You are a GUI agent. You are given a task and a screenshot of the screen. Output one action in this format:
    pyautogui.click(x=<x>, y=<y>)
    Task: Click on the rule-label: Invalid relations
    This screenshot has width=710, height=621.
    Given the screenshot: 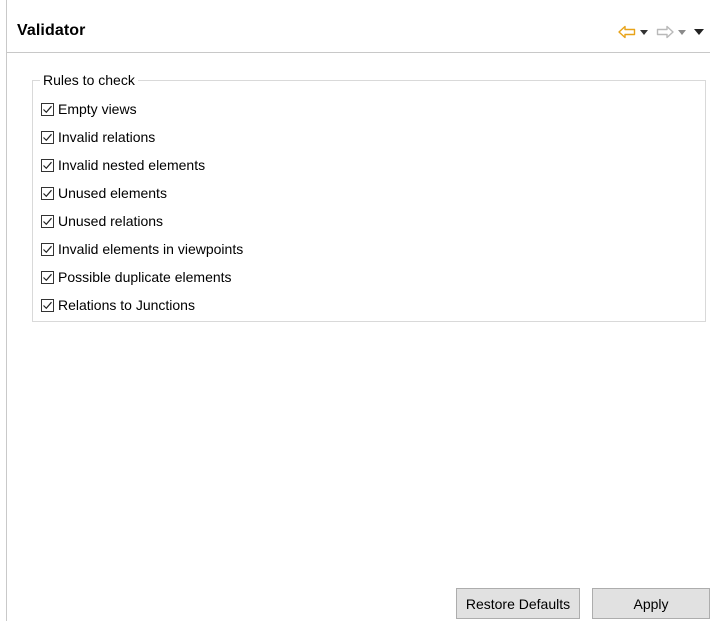 What is the action you would take?
    pyautogui.click(x=107, y=137)
    